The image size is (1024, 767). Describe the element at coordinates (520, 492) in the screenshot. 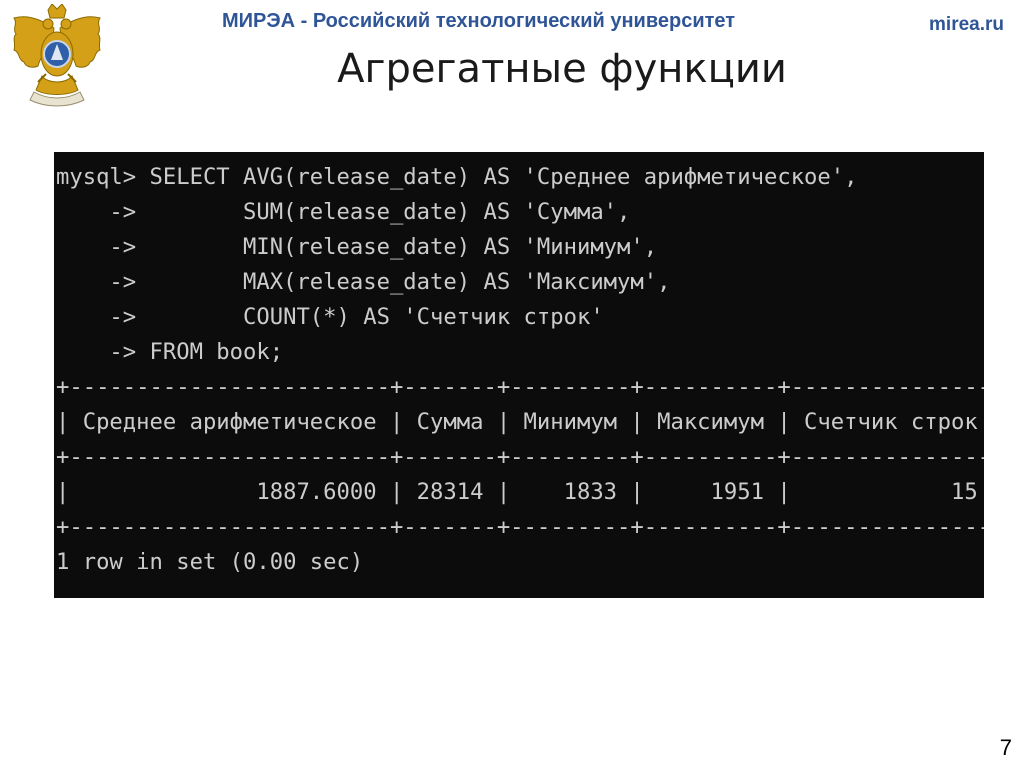

I see `result-table-row: | 1887.6000 | 28314 | 1833 | 1951 | 15 |` at that location.